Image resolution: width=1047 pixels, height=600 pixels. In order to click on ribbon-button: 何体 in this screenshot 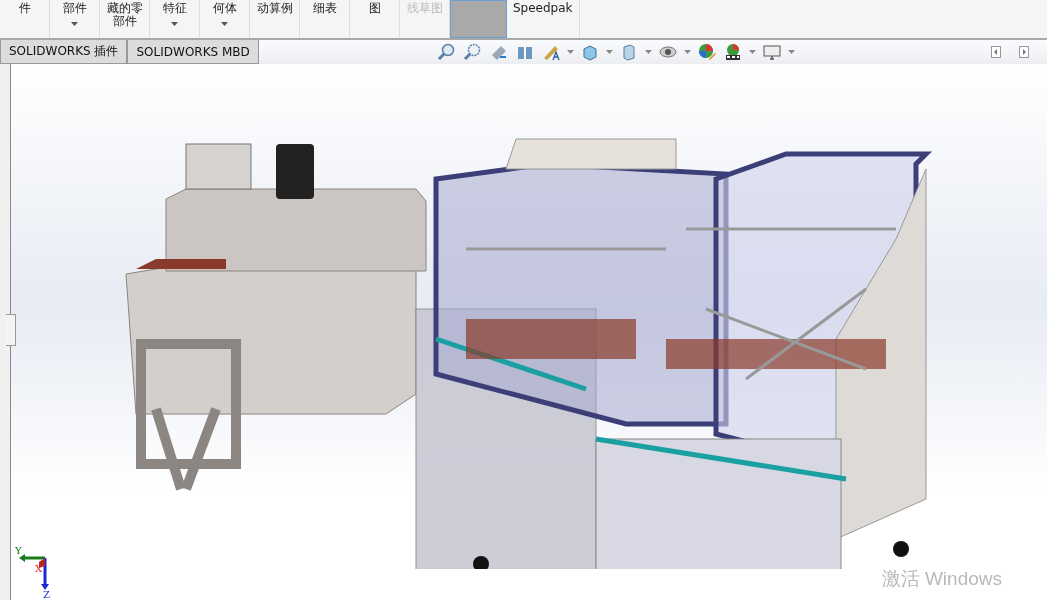, I will do `click(225, 19)`.